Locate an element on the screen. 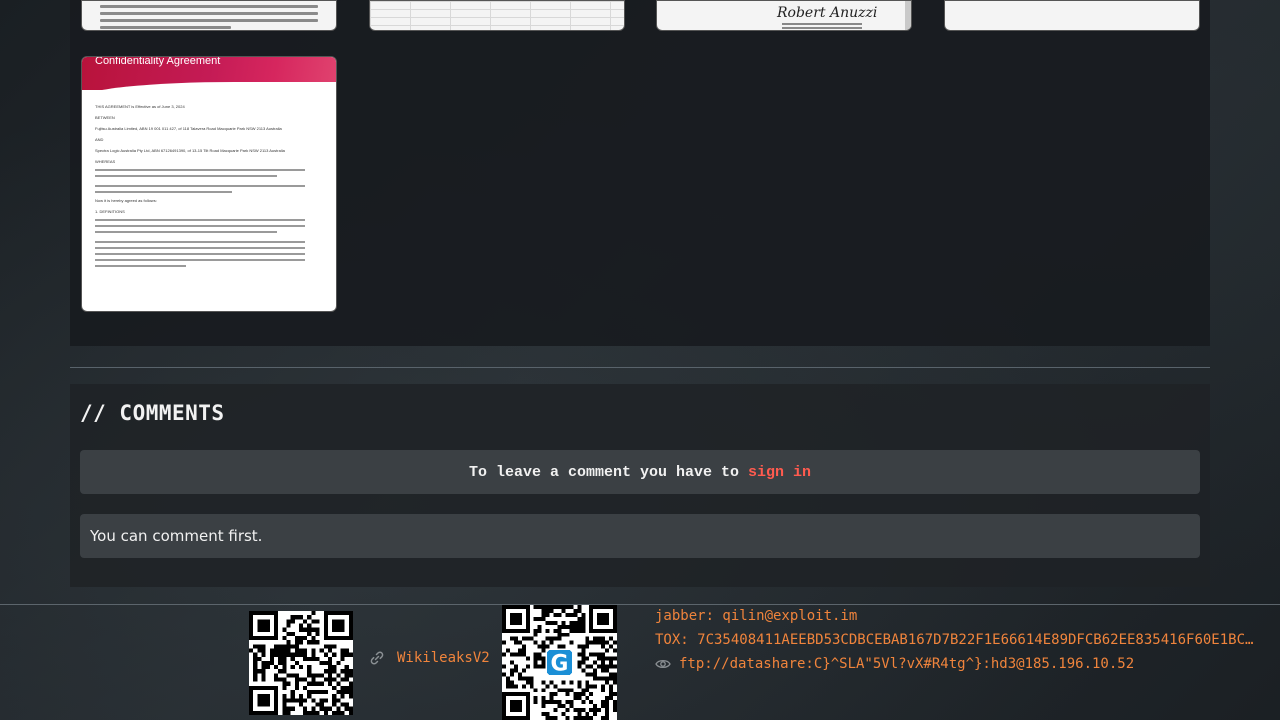  signature-caption is located at coordinates (822, 26).